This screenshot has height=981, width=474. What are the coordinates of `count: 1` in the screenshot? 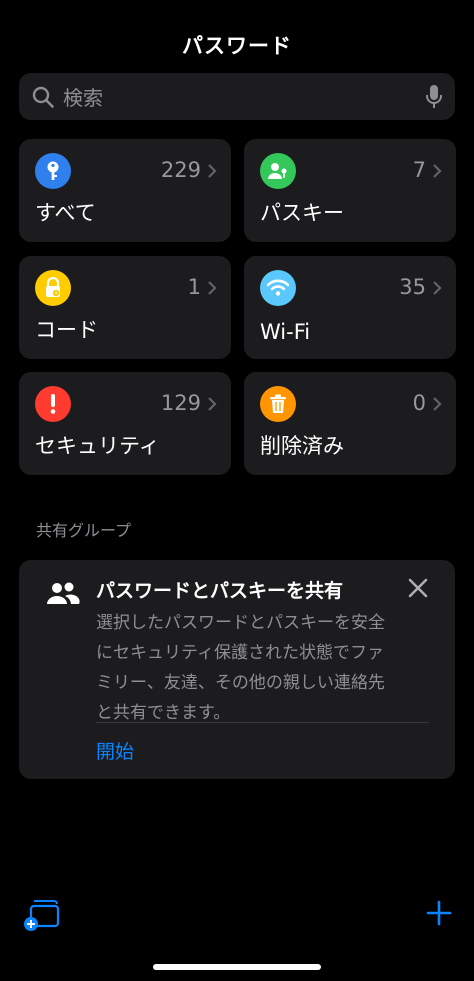 It's located at (194, 287).